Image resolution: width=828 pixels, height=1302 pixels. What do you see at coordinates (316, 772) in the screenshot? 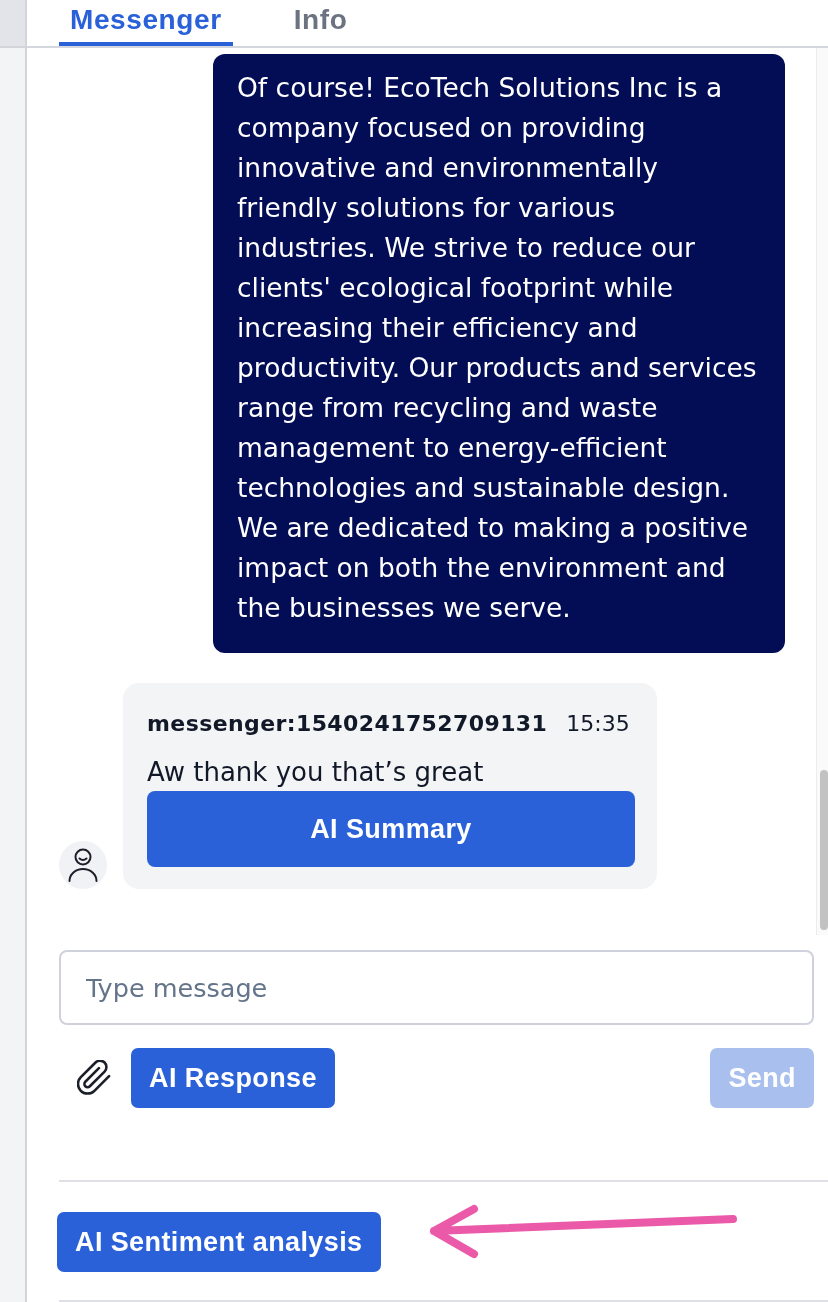
I see `message-text: Aw thank you that’s great` at bounding box center [316, 772].